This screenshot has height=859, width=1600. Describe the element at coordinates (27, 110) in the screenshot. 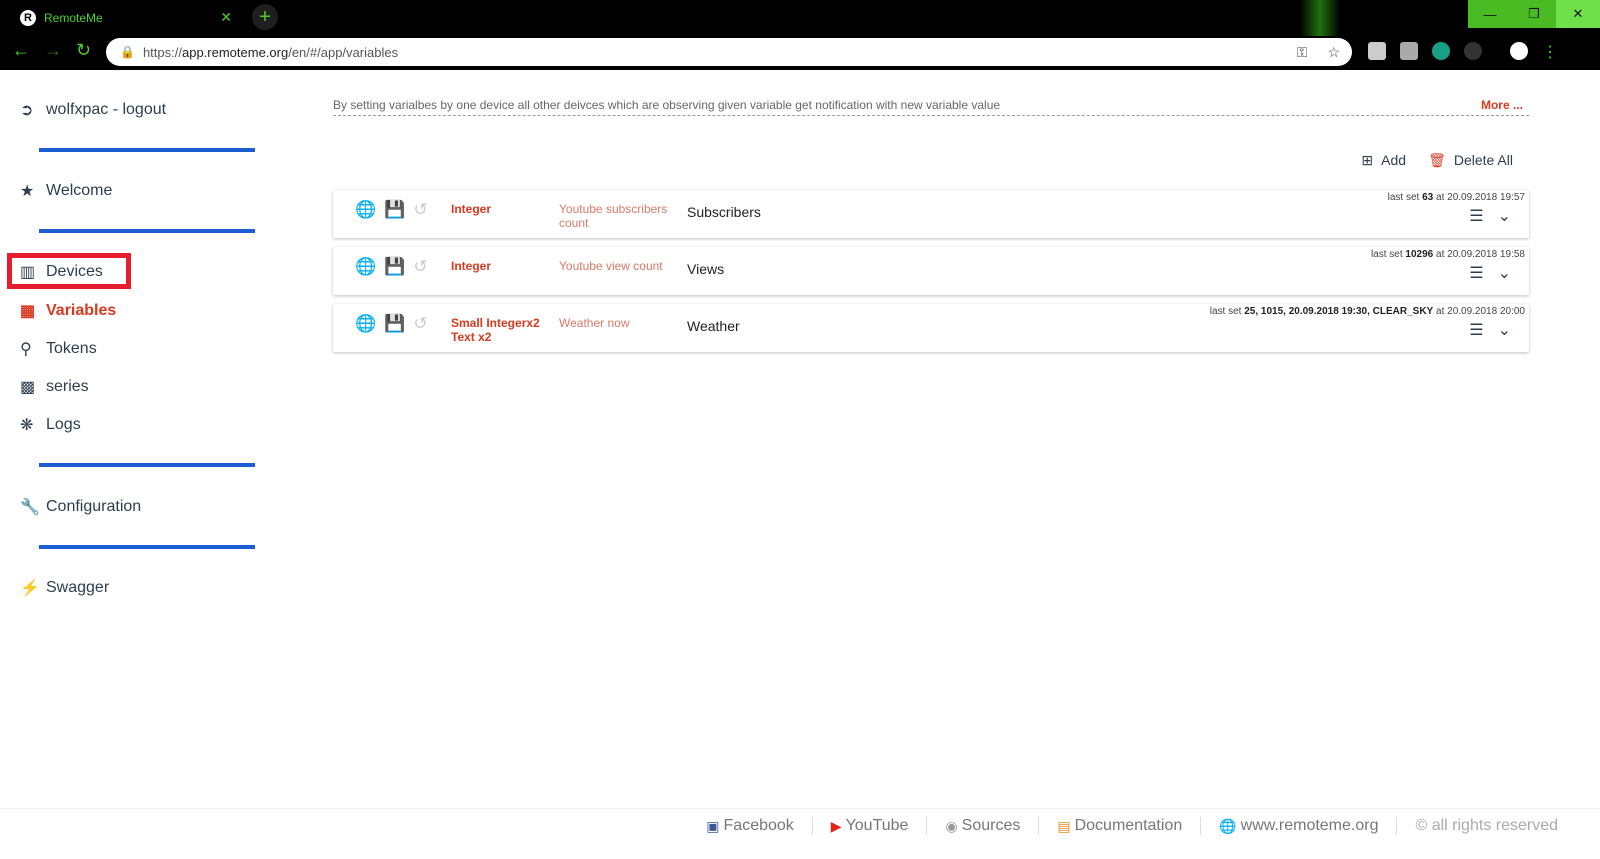

I see `logout-icon: ➲` at that location.